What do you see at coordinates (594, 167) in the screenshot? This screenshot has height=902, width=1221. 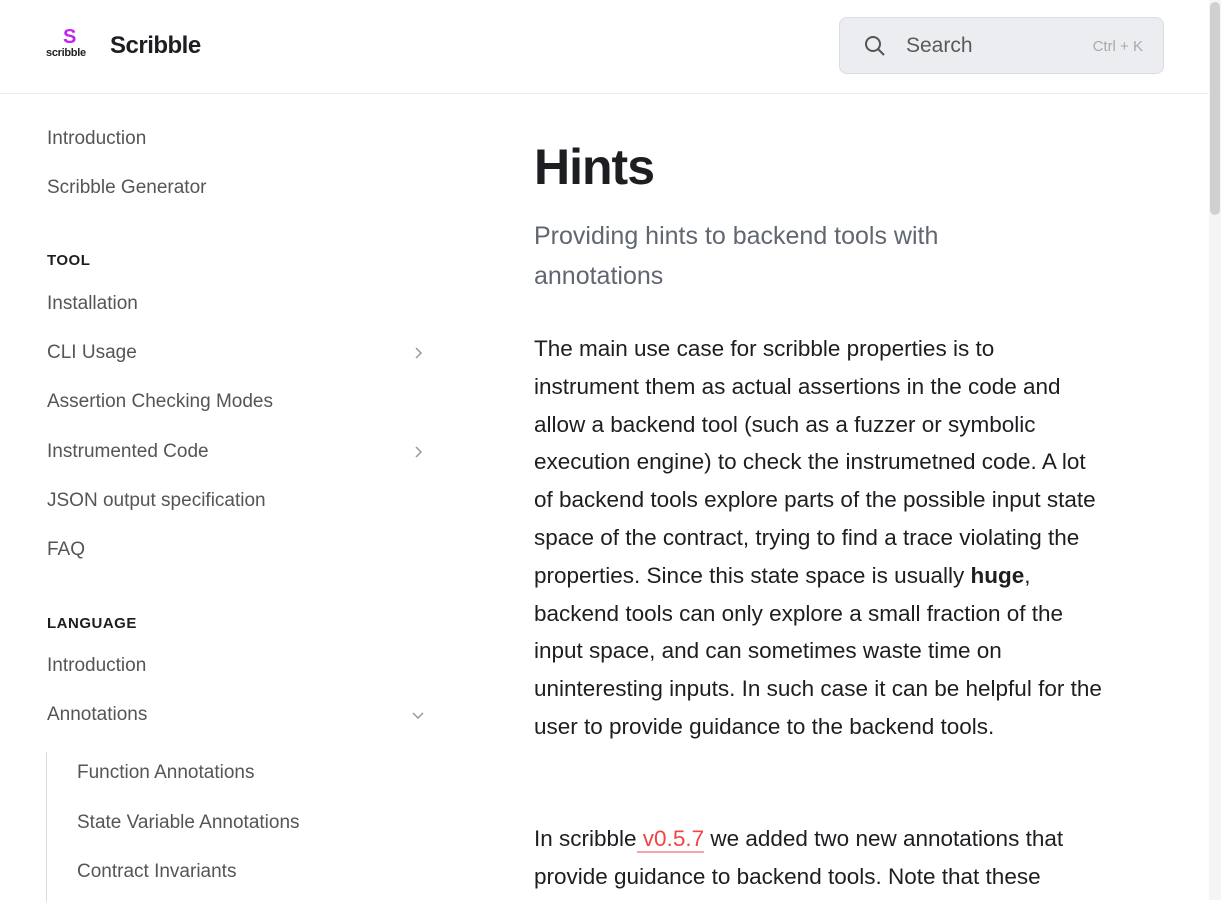 I see `page-title: Hints` at bounding box center [594, 167].